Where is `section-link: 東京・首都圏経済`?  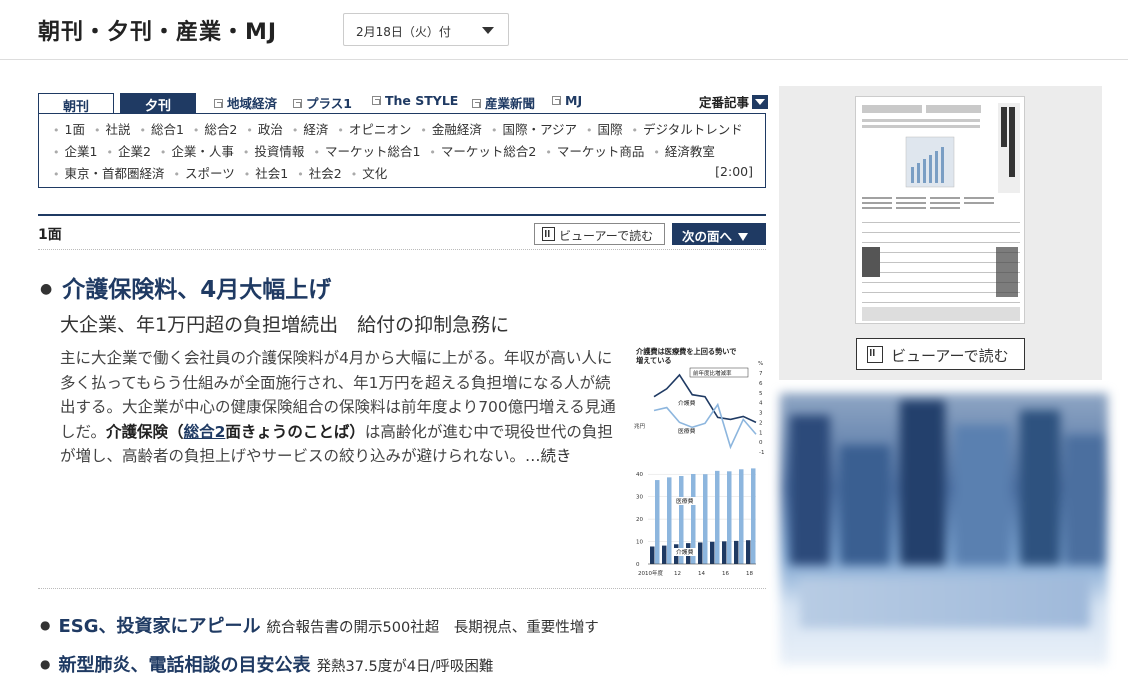 section-link: 東京・首都圏経済 is located at coordinates (109, 173).